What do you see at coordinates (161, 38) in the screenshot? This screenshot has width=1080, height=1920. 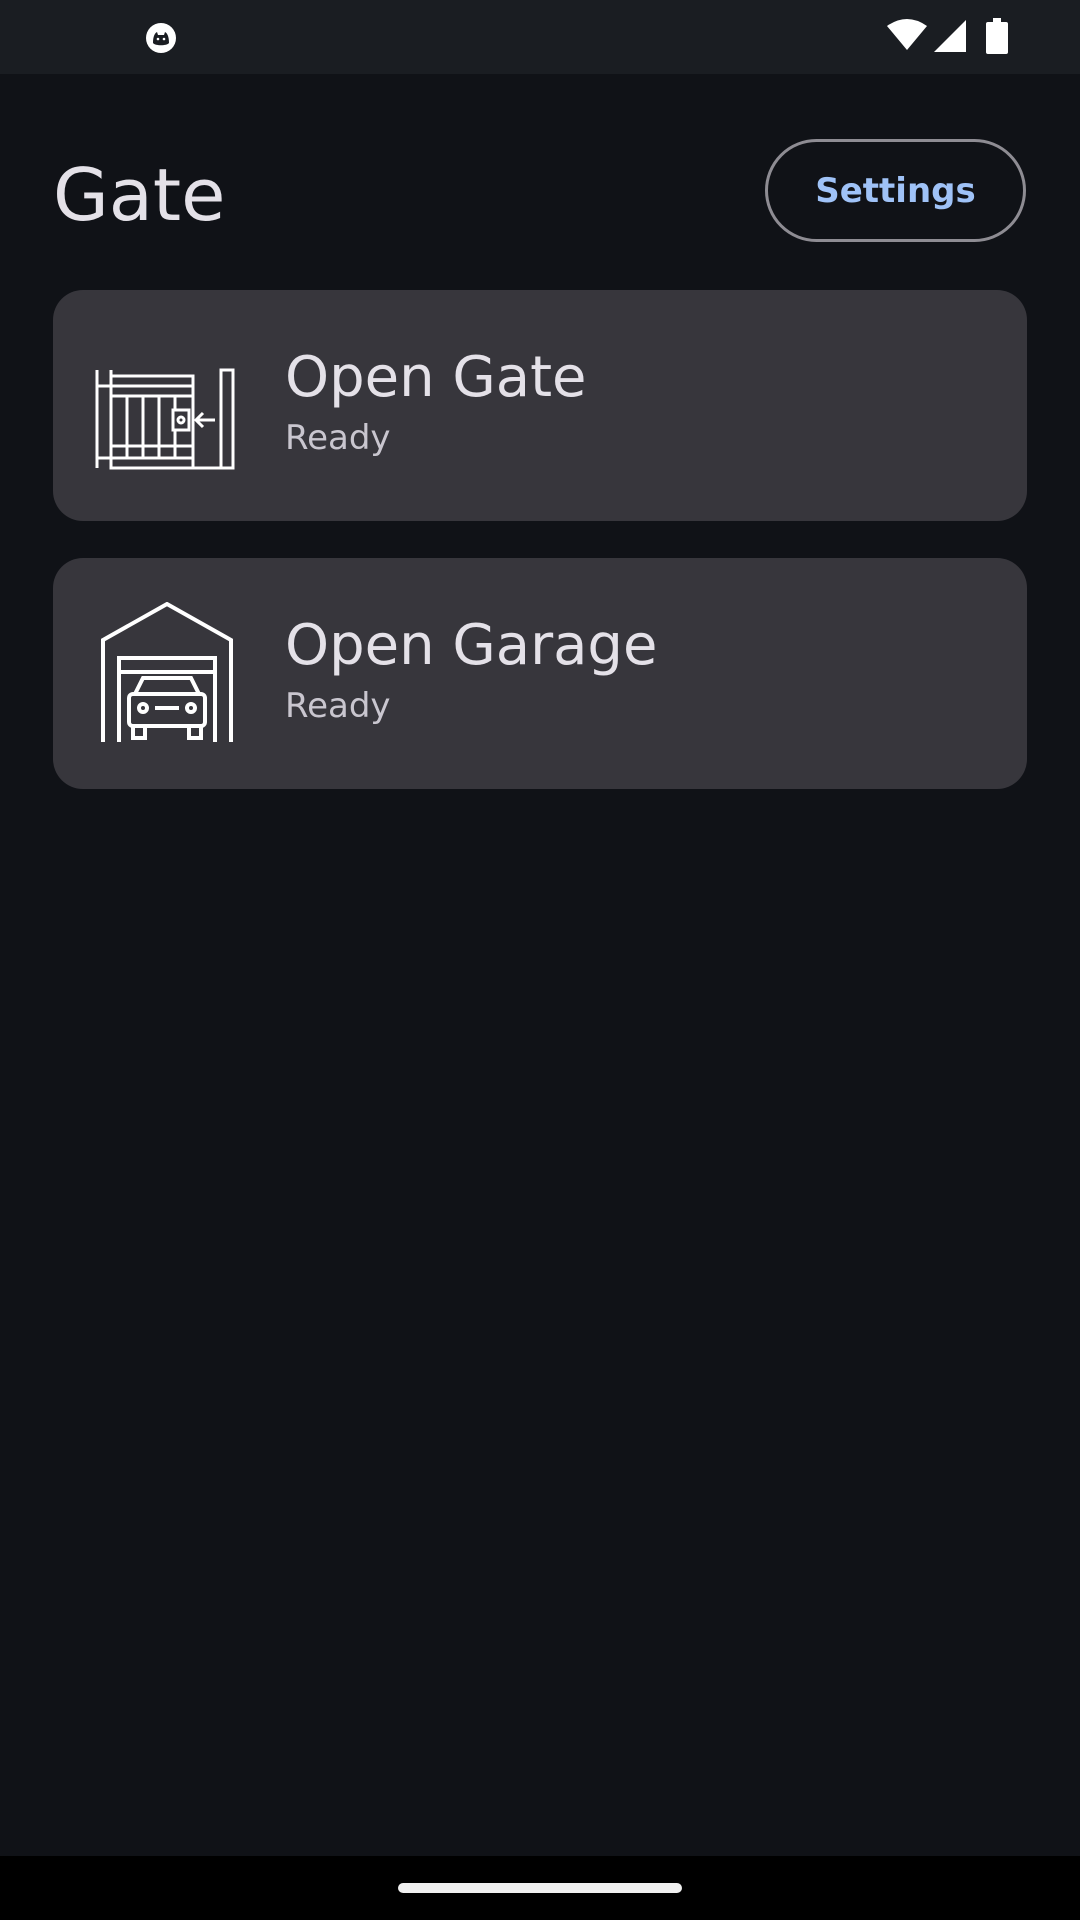 I see `notification-cat-icon` at bounding box center [161, 38].